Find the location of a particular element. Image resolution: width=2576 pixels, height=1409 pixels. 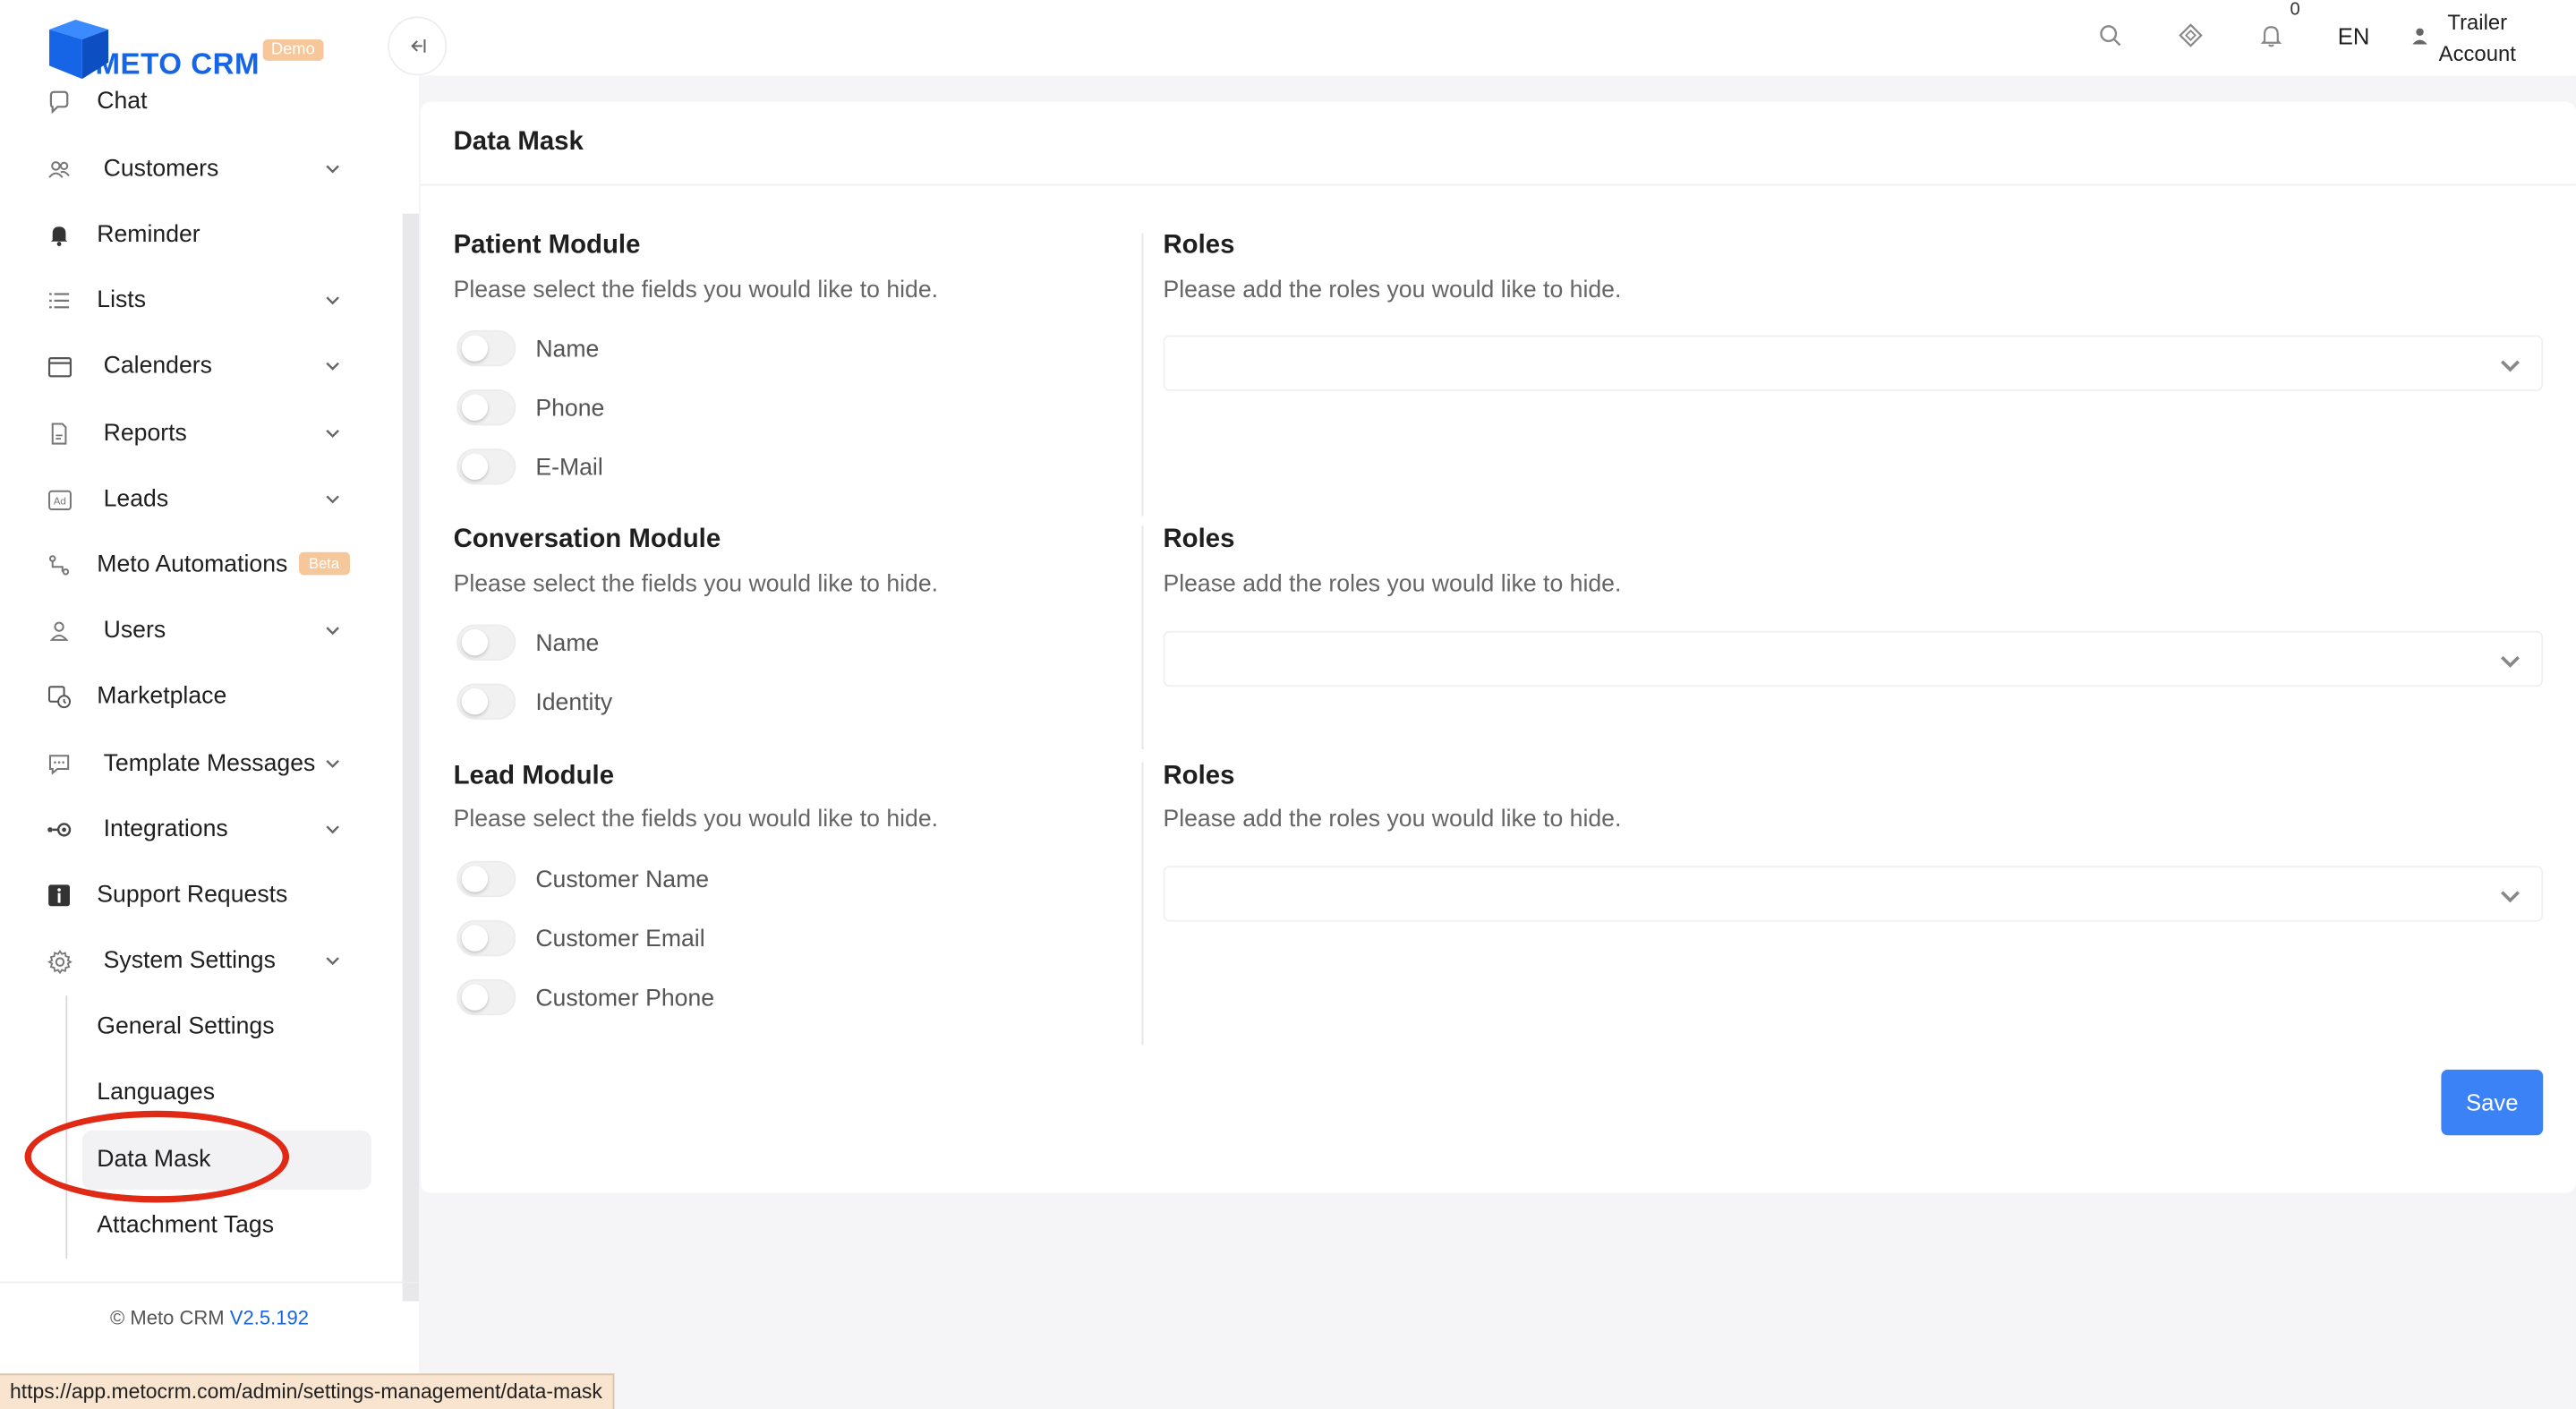

sidebar-item-marketplace: Marketplace is located at coordinates (201, 697).